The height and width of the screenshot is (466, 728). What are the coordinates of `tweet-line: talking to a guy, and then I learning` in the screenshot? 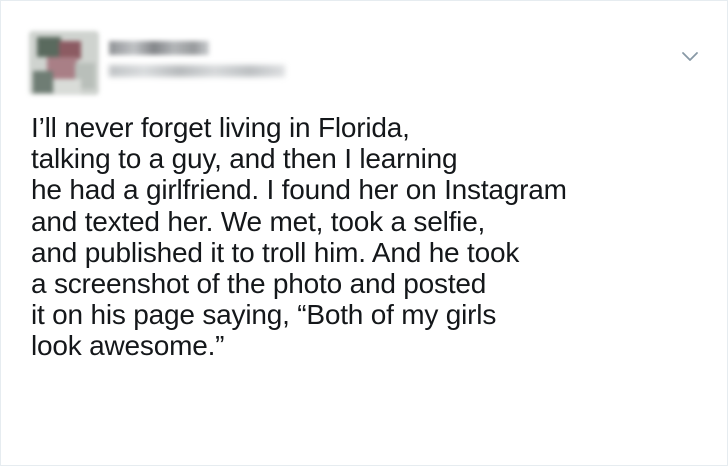 It's located at (244, 159).